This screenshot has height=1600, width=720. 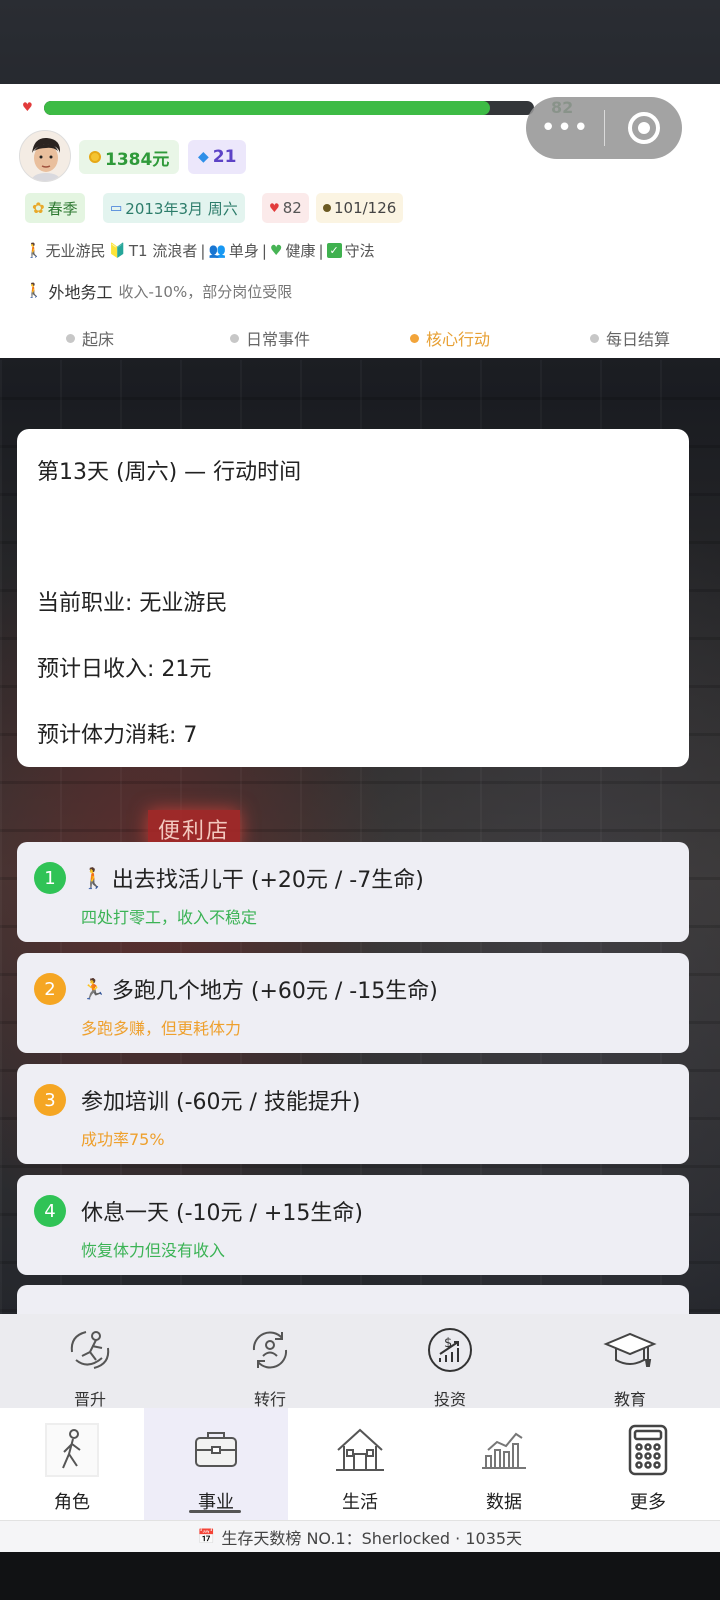 I want to click on career-change-icon, so click(x=270, y=1350).